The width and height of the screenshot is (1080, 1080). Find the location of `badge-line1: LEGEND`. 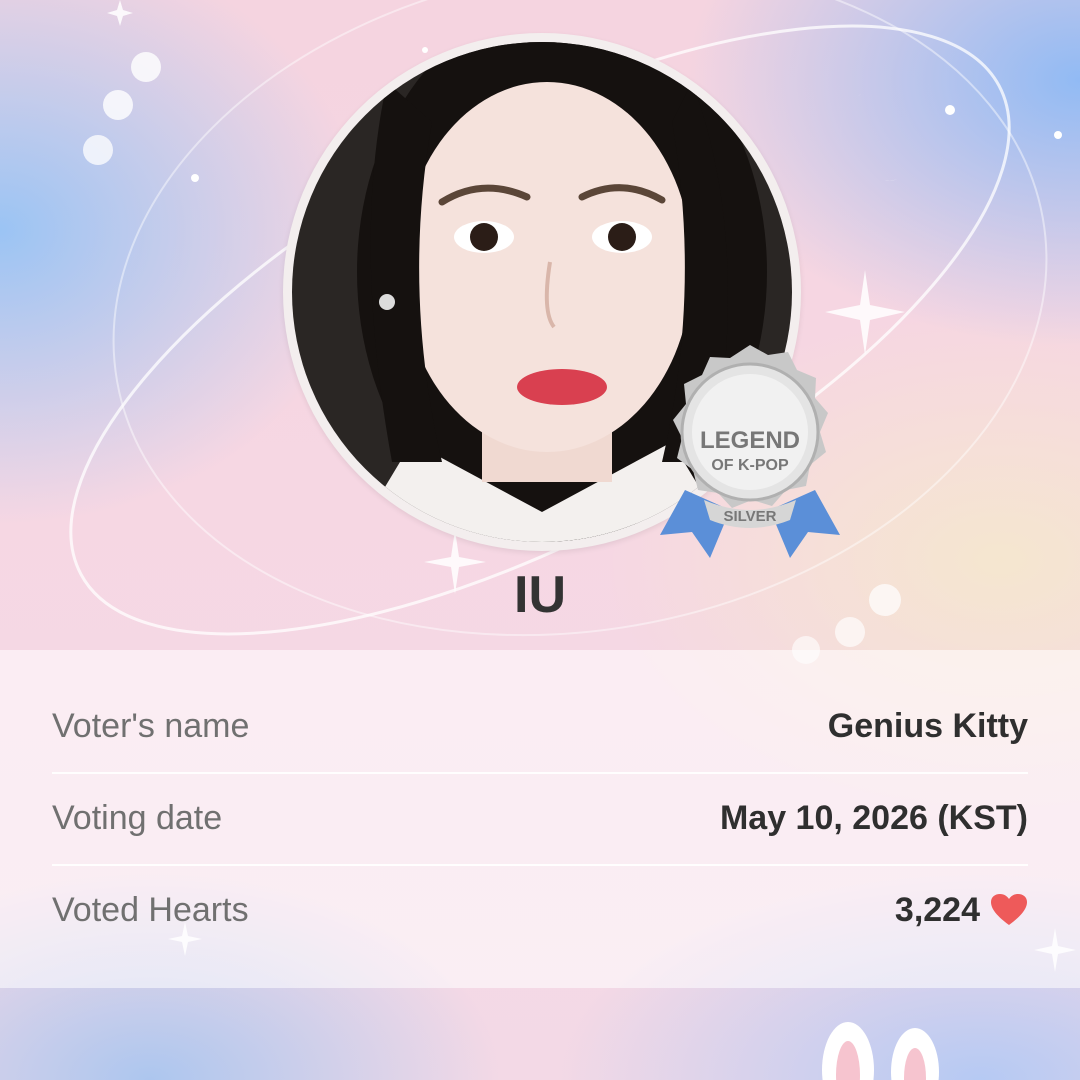

badge-line1: LEGEND is located at coordinates (750, 440).